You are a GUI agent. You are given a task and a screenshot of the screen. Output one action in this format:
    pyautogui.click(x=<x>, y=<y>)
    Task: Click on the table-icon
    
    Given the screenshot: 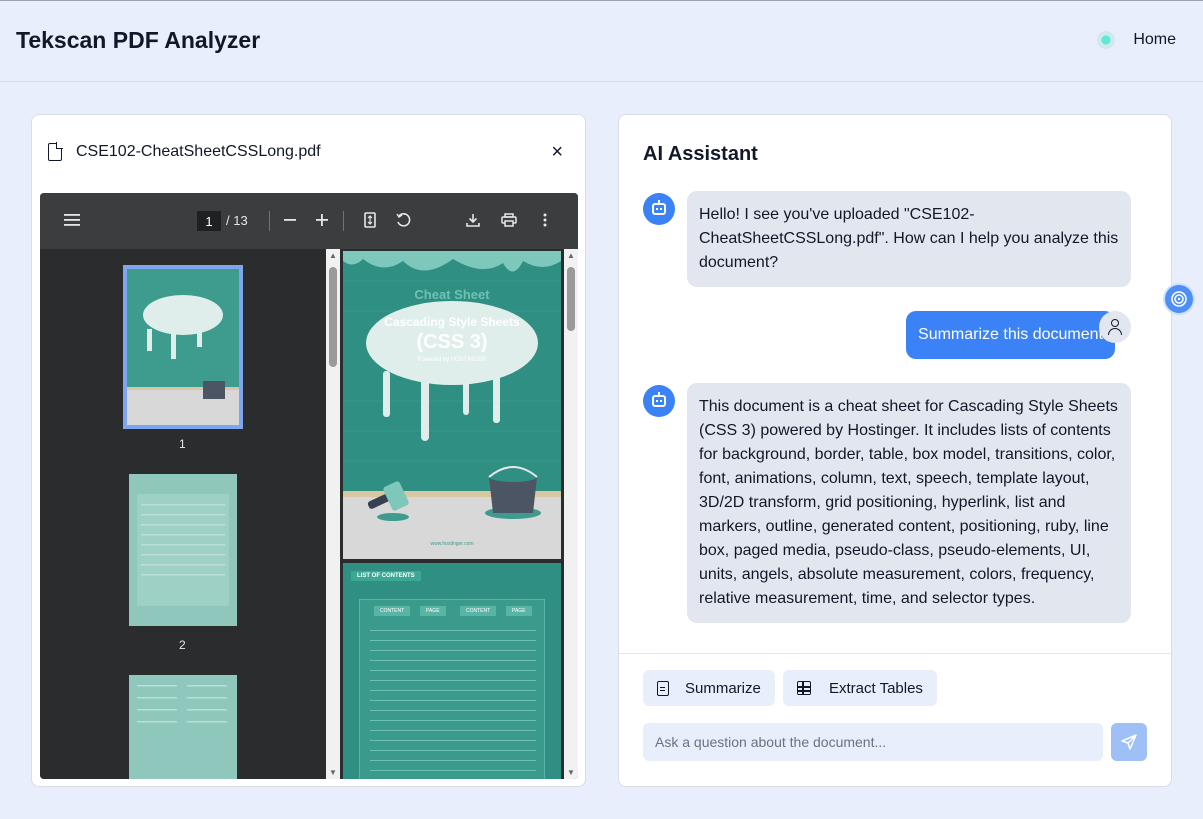 What is the action you would take?
    pyautogui.click(x=804, y=688)
    